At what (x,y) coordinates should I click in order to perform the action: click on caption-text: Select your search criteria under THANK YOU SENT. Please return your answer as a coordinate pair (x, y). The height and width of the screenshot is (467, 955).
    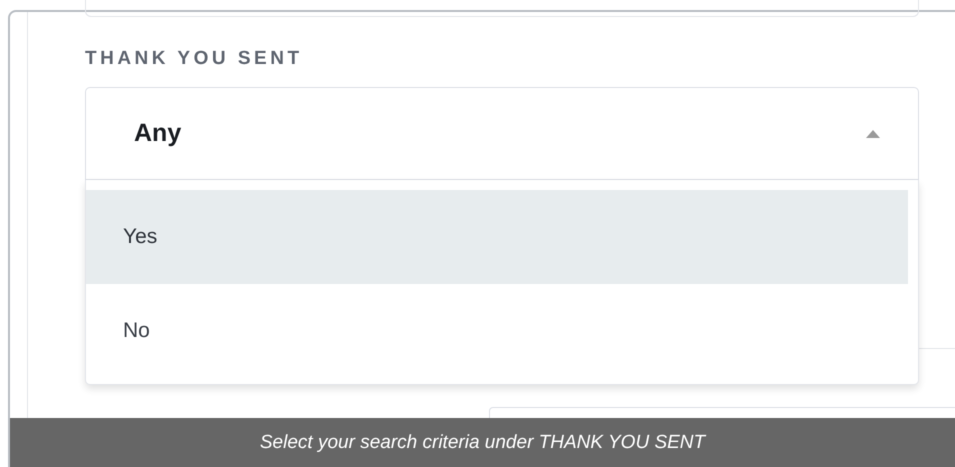
    Looking at the image, I should click on (482, 442).